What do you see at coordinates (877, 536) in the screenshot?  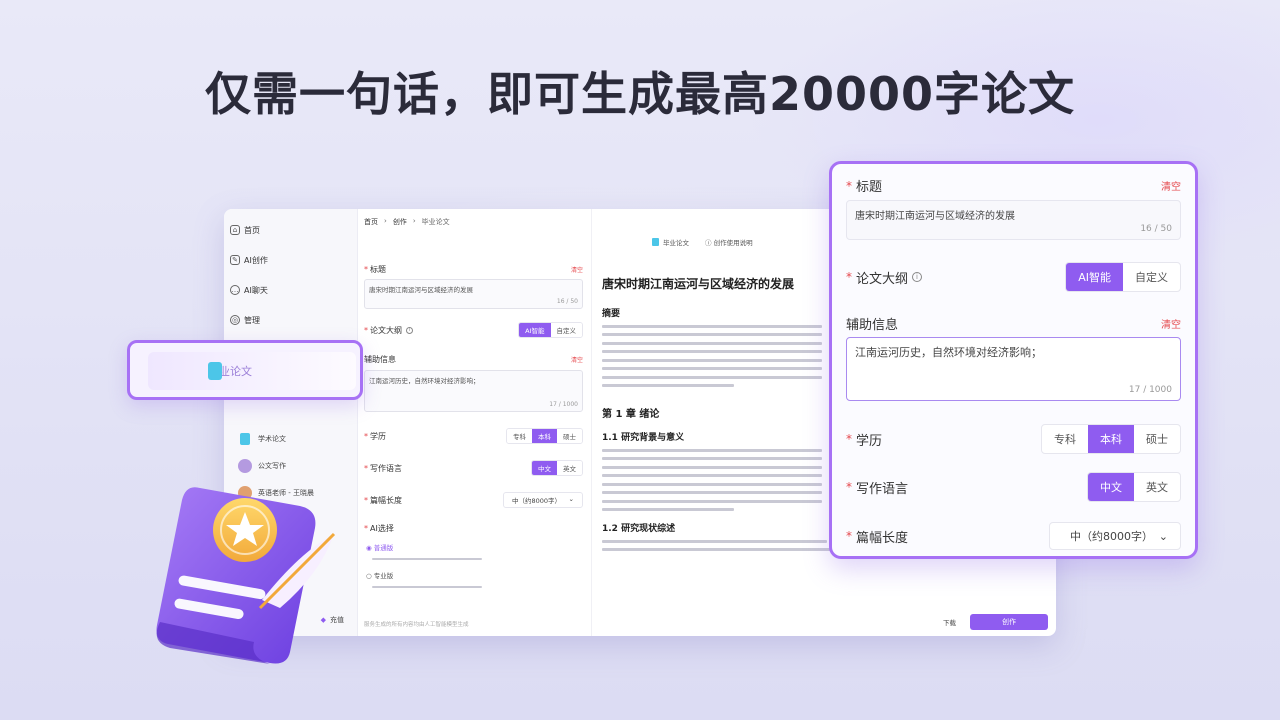 I see `panel-length-label: *篇幅长度` at bounding box center [877, 536].